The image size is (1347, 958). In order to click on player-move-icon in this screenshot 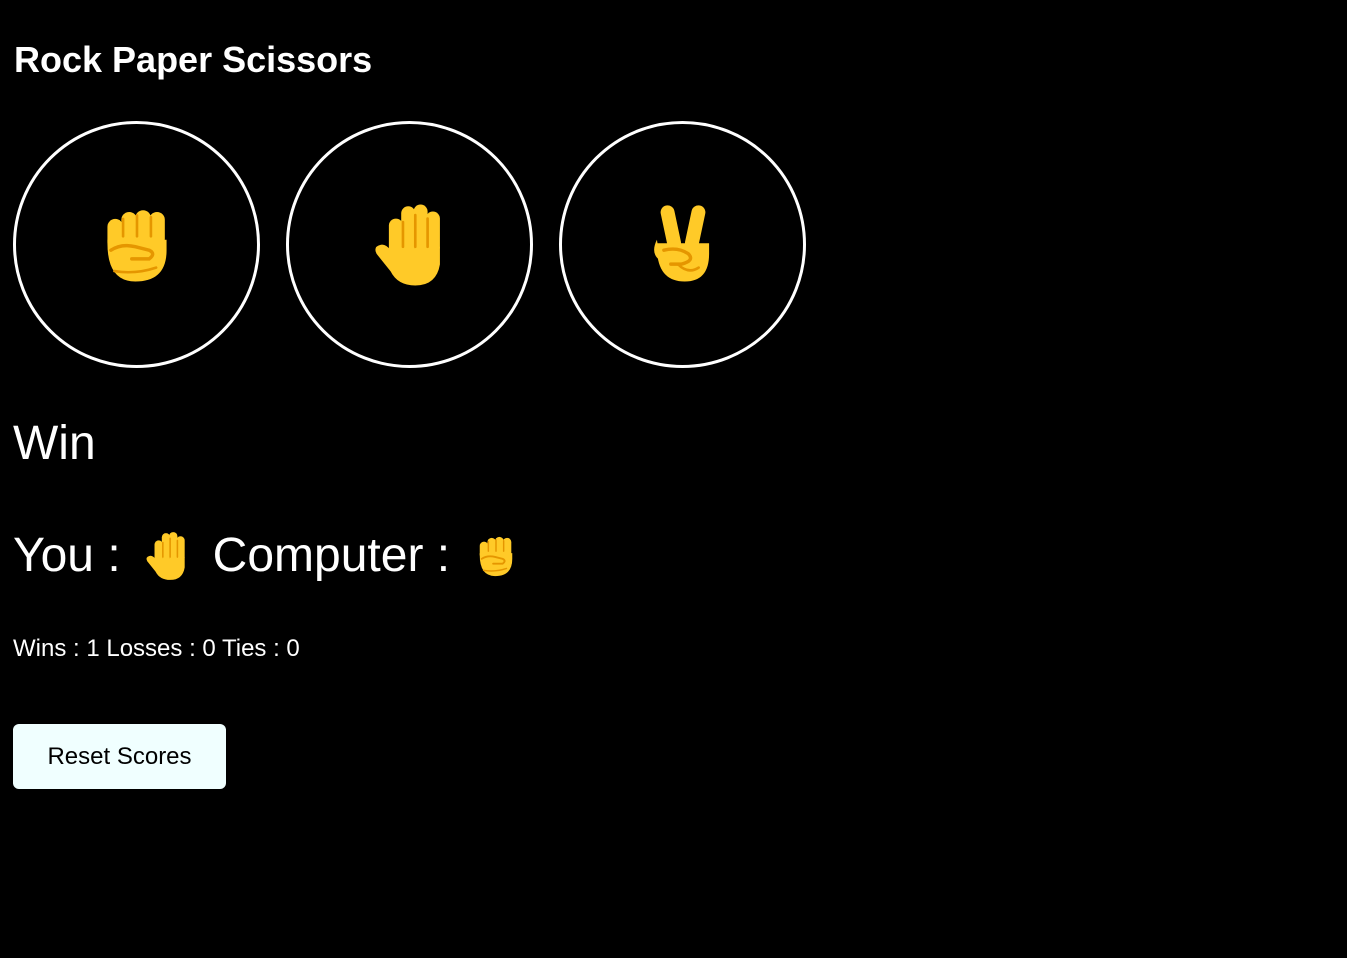, I will do `click(167, 556)`.